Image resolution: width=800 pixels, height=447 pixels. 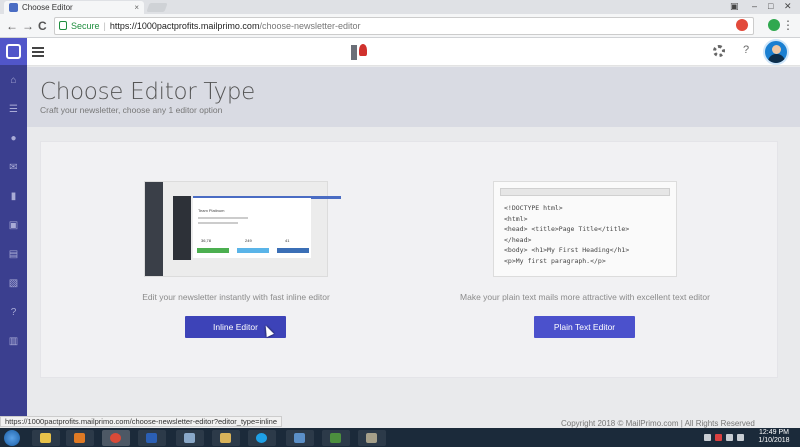 I want to click on image-icon: ▧, so click(x=13, y=283).